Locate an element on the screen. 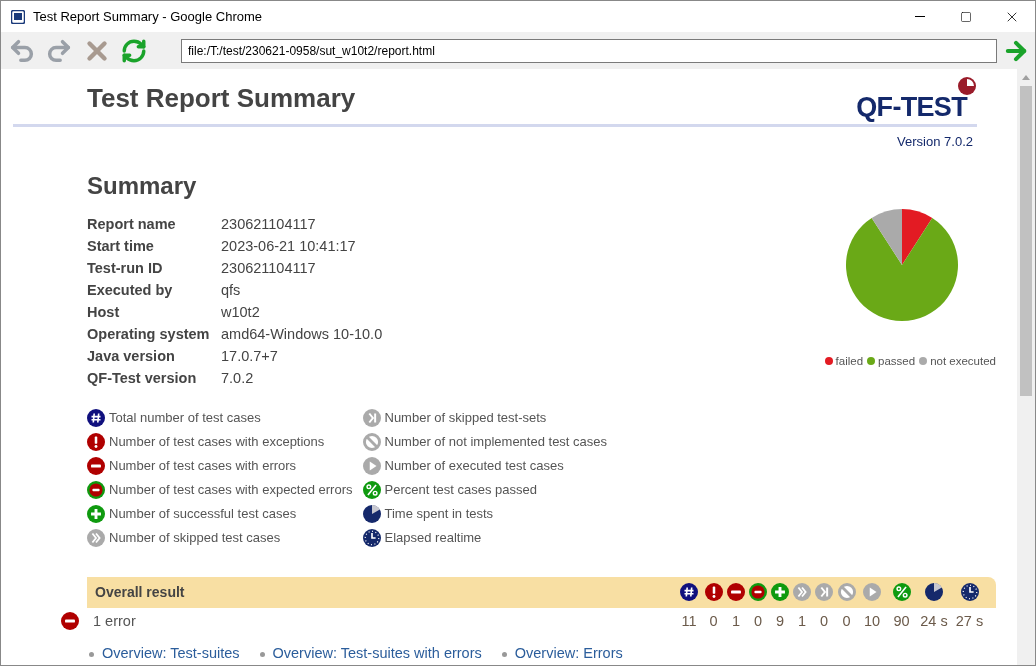  overview-link: Overview: Errors is located at coordinates (568, 654).